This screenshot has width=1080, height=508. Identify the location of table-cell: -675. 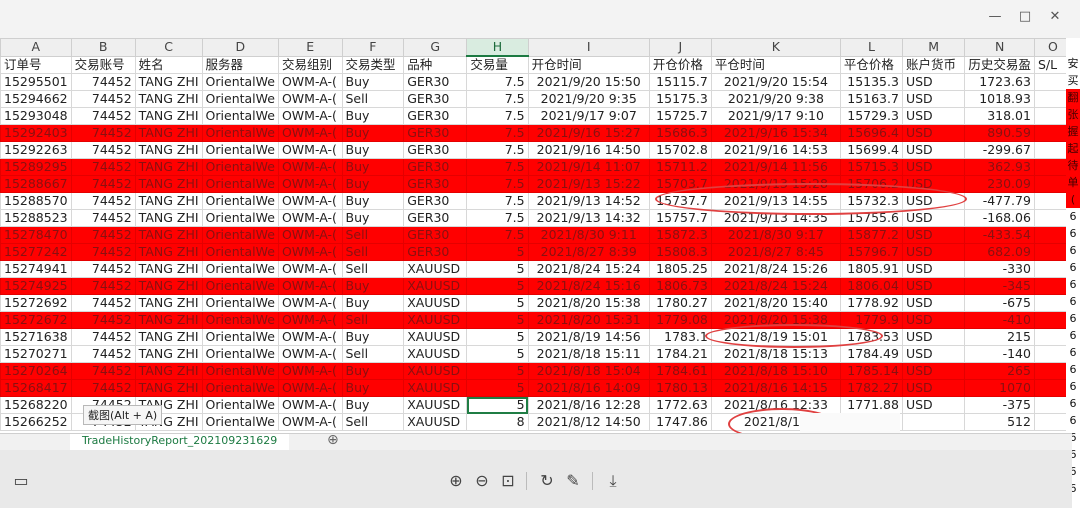
(999, 303).